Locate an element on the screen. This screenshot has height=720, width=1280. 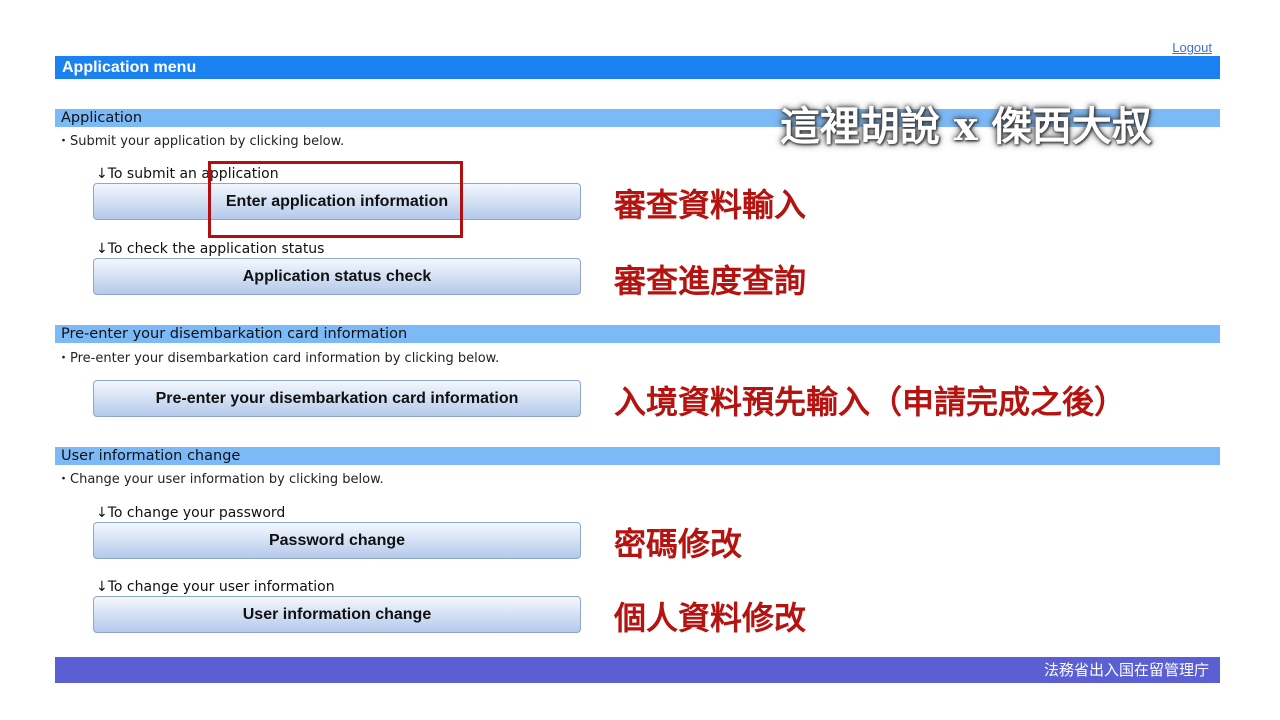
annotation-password-change: 密碼修改 is located at coordinates (678, 544).